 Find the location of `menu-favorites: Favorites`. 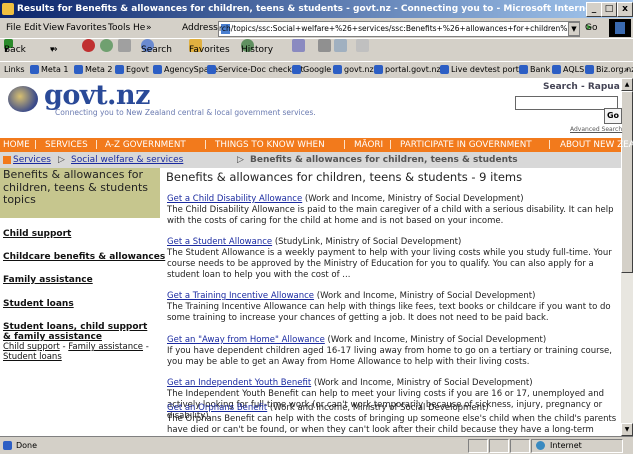

menu-favorites: Favorites is located at coordinates (86, 28).